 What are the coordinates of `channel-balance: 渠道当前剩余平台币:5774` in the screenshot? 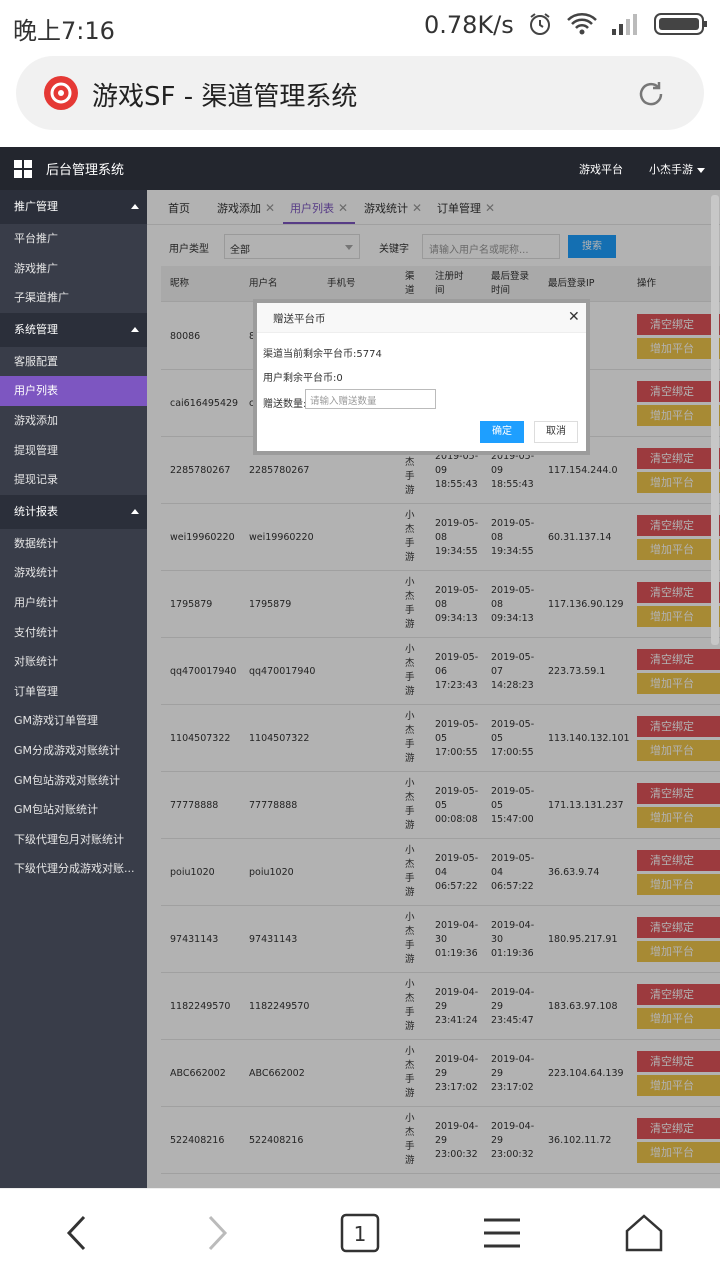 It's located at (322, 354).